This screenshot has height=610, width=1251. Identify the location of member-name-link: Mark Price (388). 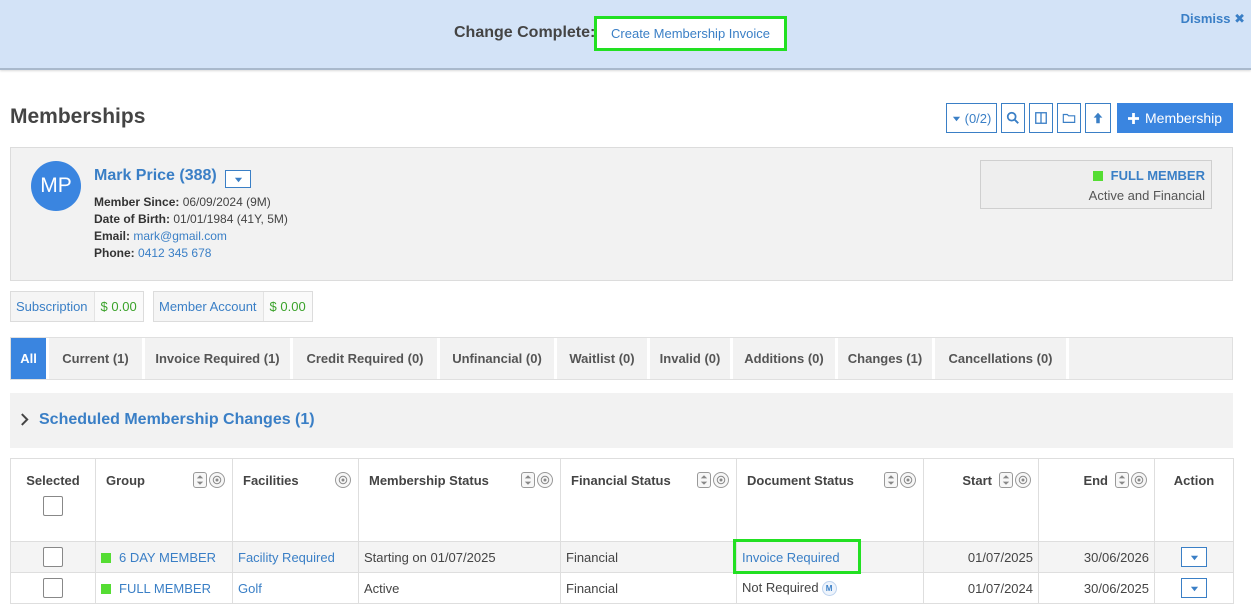
(155, 176).